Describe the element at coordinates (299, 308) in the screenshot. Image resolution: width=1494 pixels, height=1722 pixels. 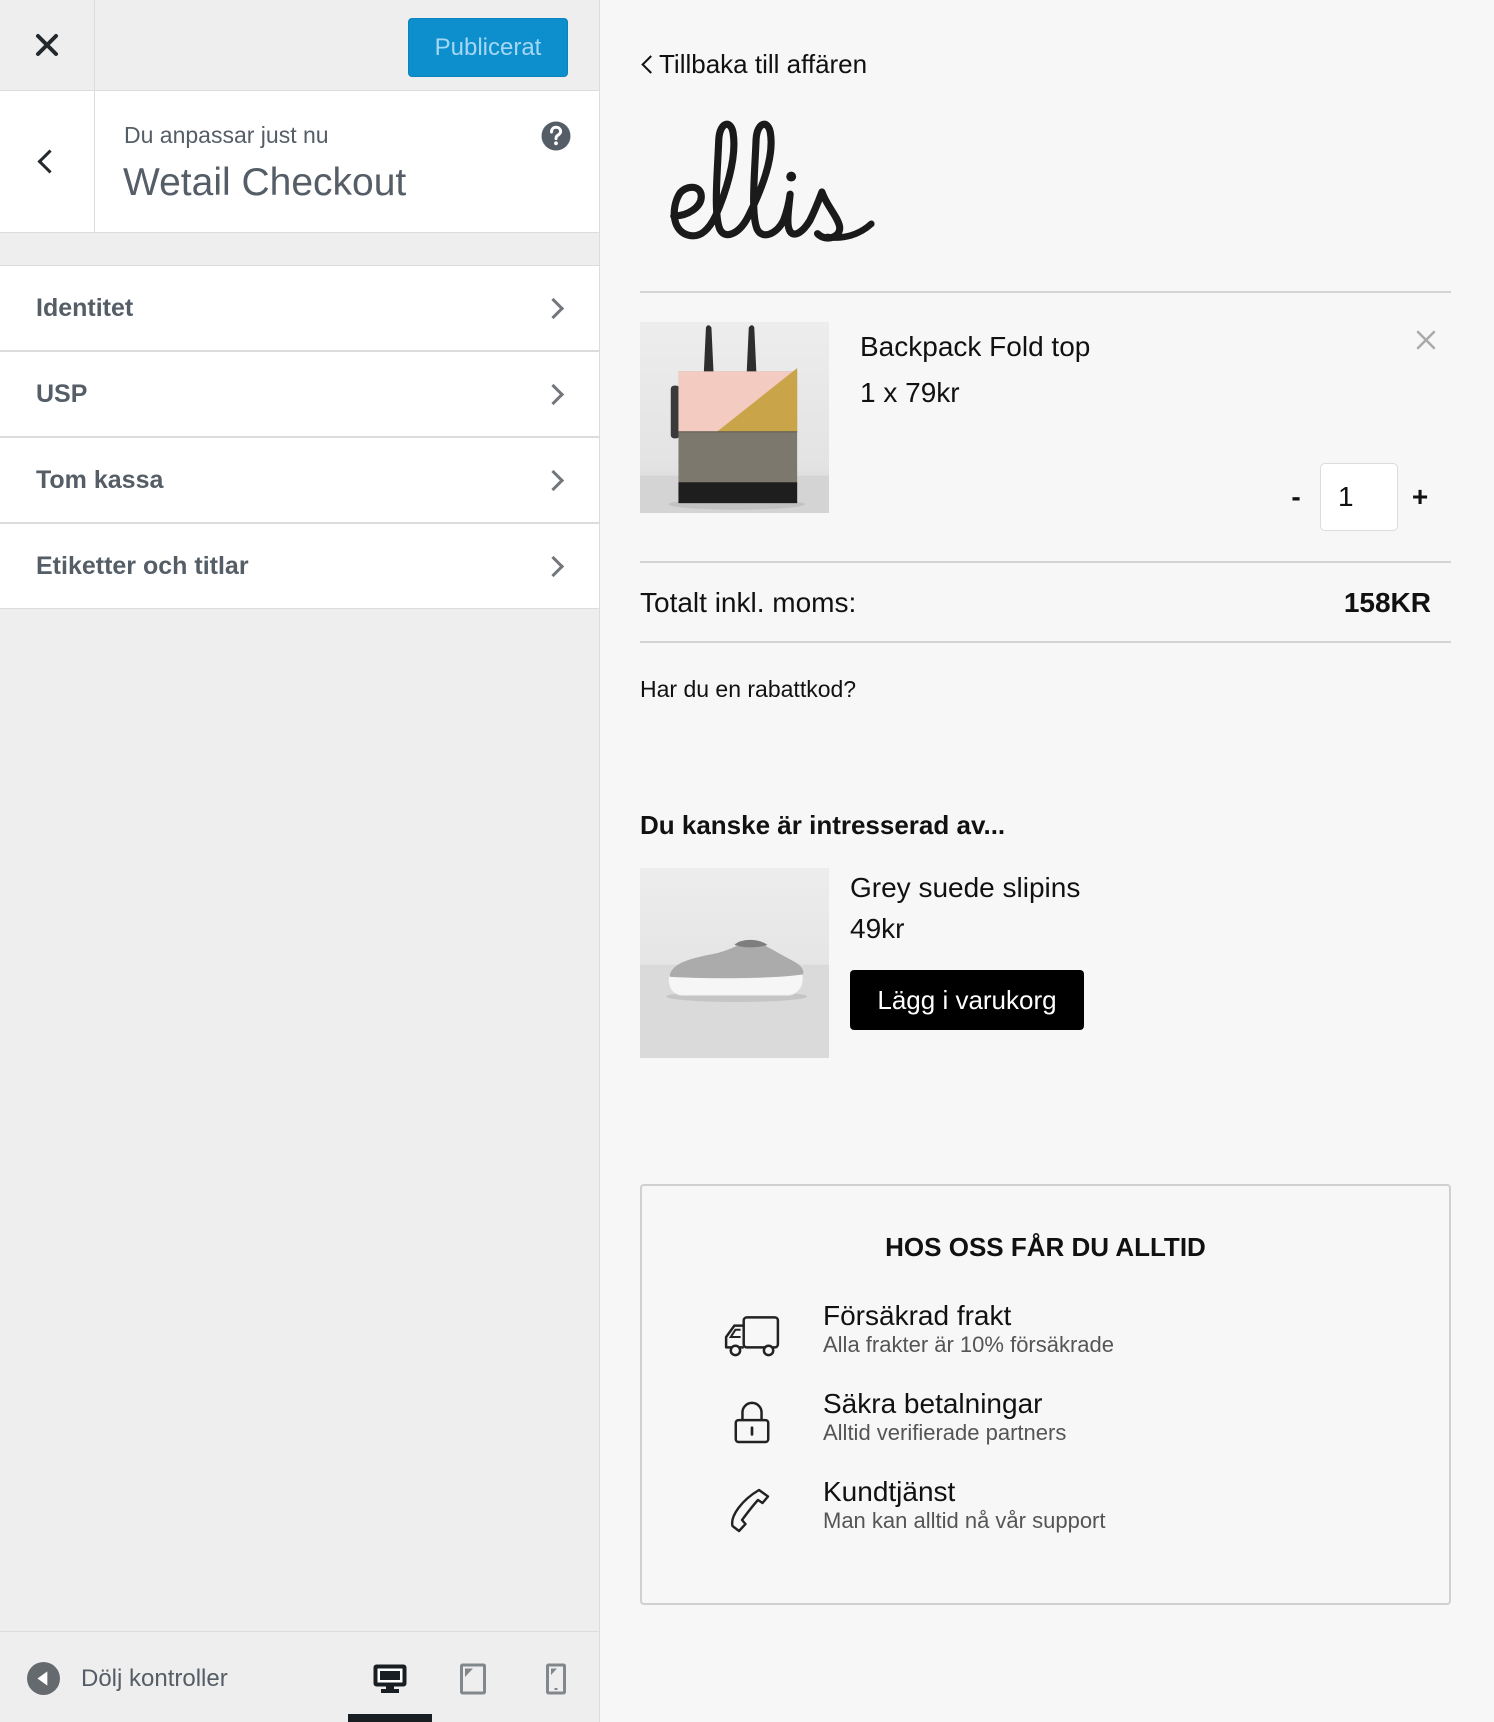
I see `section-identitet: Identitet` at that location.